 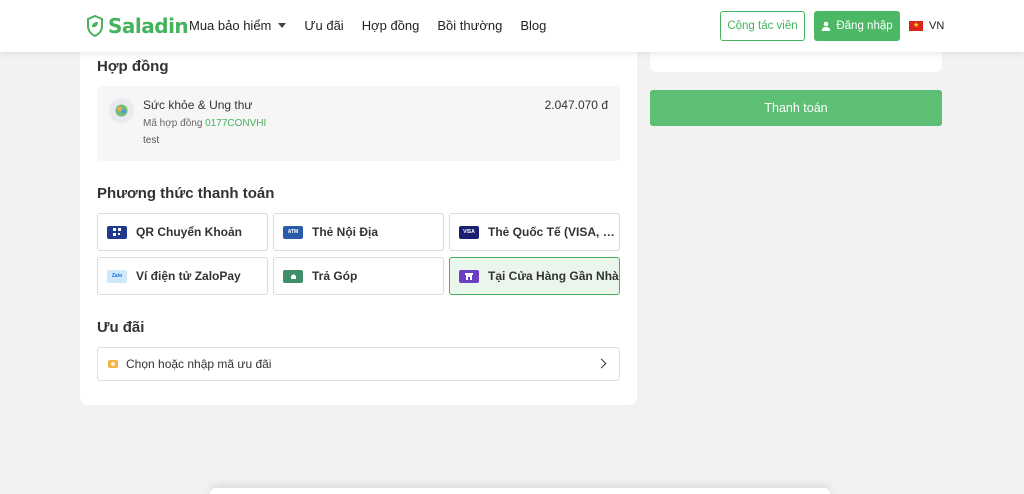 What do you see at coordinates (358, 364) in the screenshot?
I see `promo-code-selector: Chọn hoặc nhập mã ưu đãi` at bounding box center [358, 364].